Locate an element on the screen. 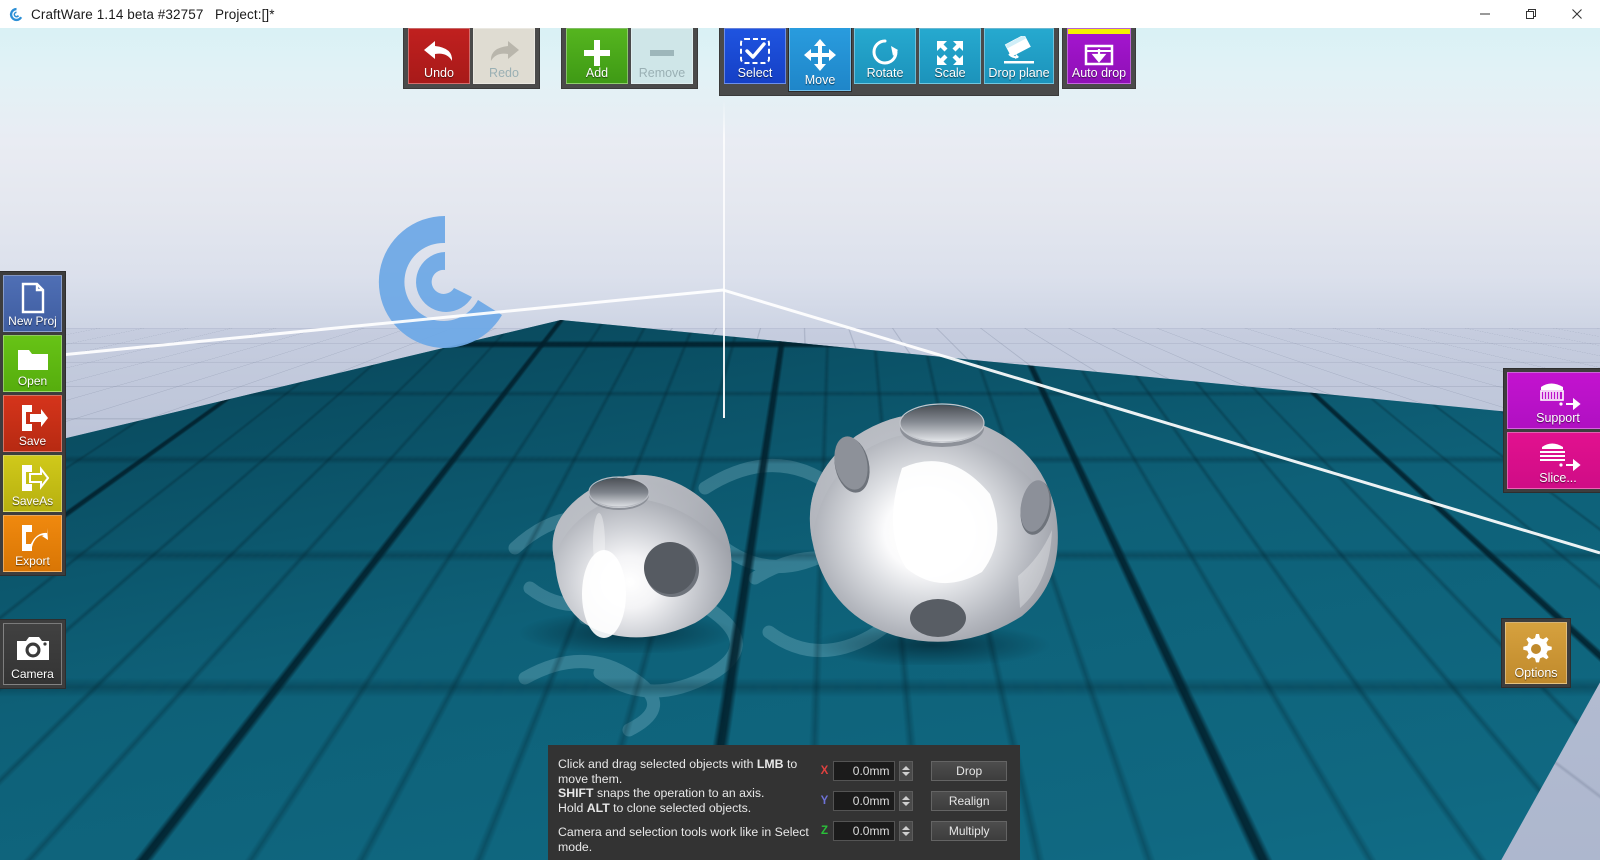  y-axis-label: Y is located at coordinates (824, 801).